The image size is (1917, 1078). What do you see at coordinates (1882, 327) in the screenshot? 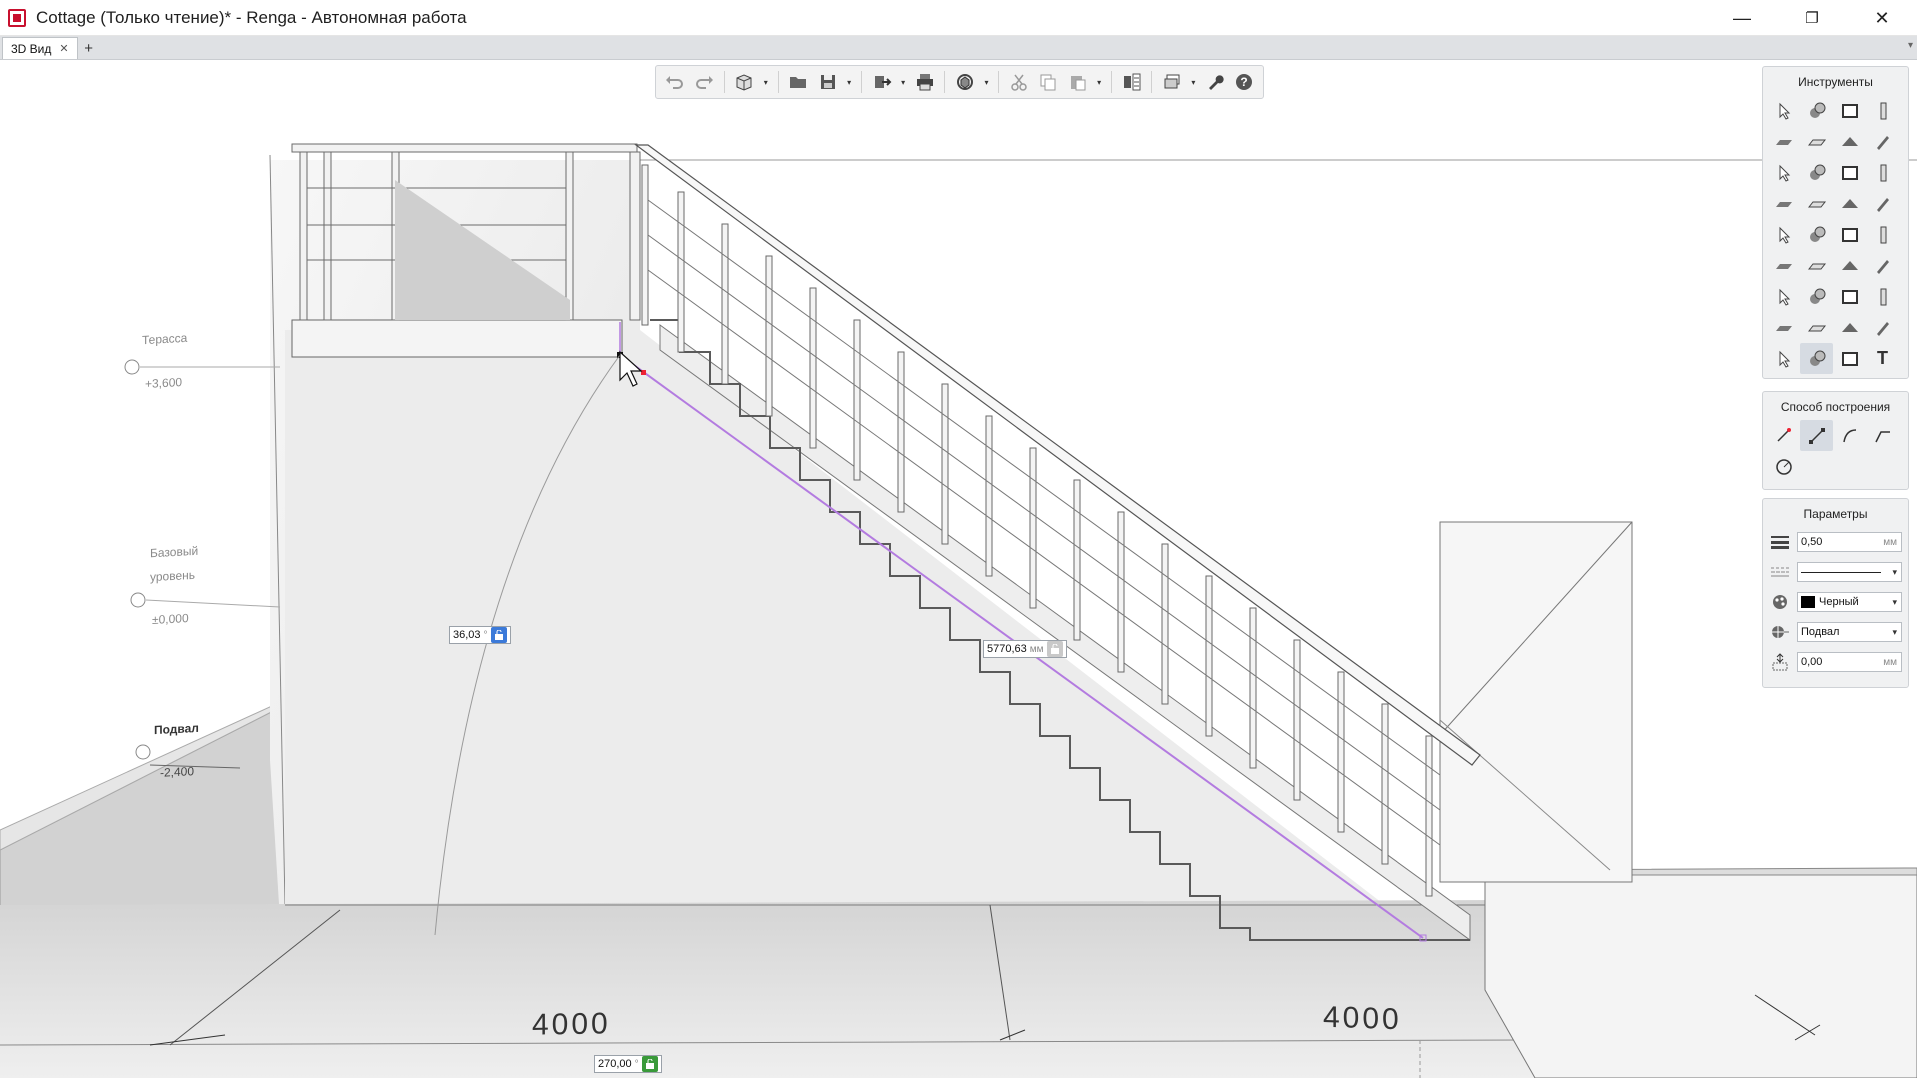
I see `terminal-icon` at bounding box center [1882, 327].